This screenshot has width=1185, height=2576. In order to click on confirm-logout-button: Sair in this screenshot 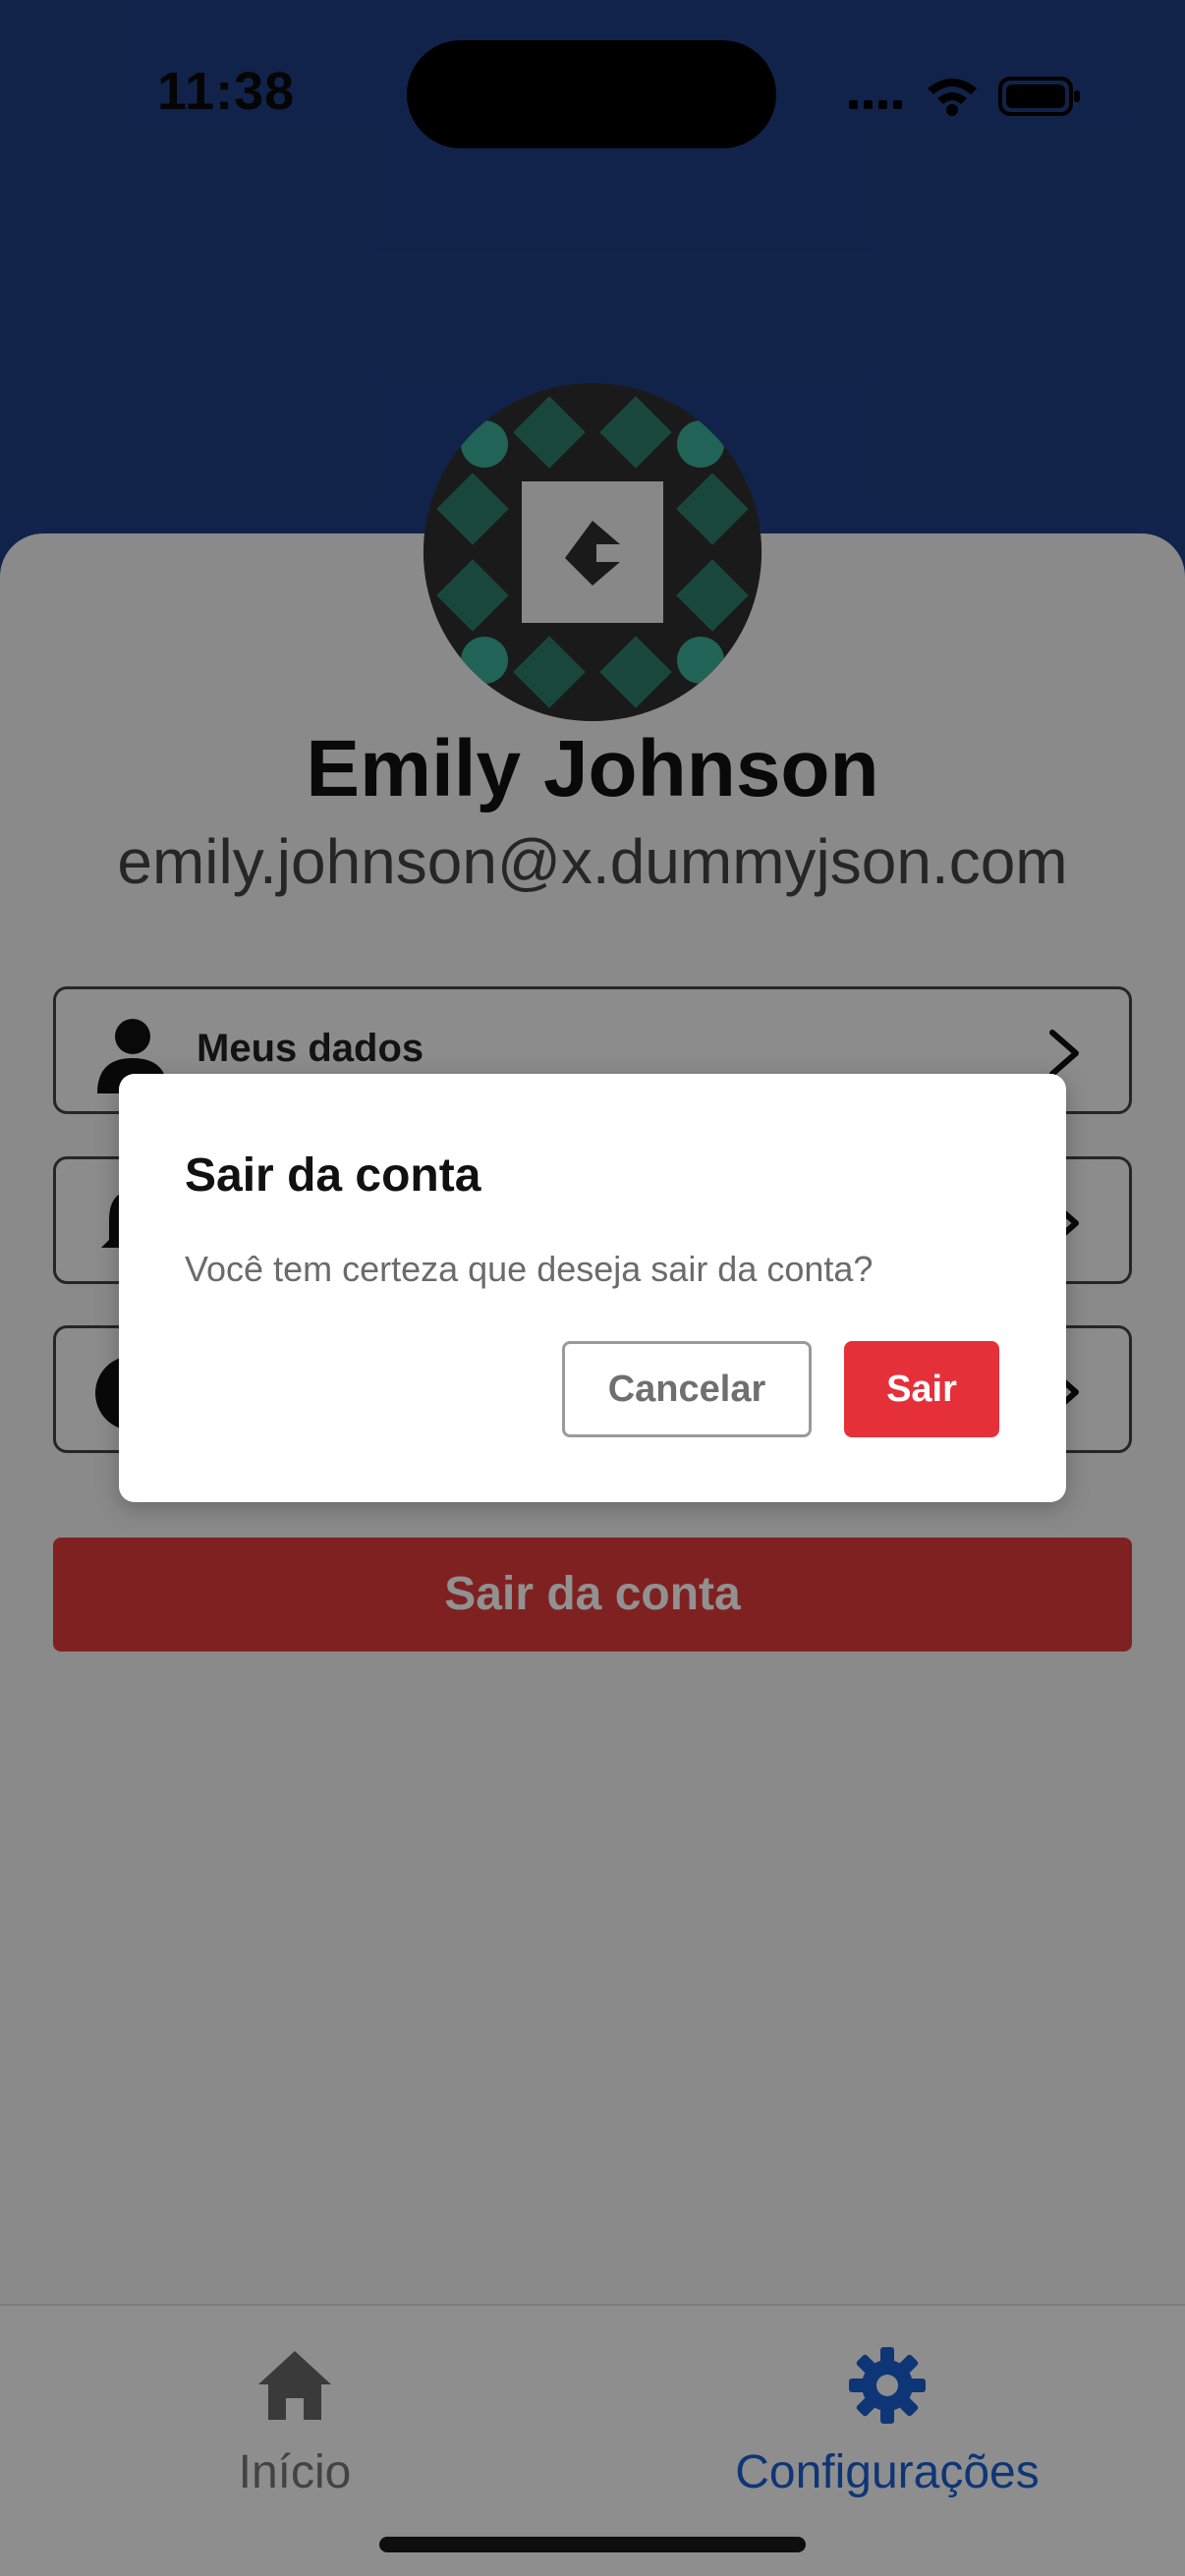, I will do `click(922, 1389)`.